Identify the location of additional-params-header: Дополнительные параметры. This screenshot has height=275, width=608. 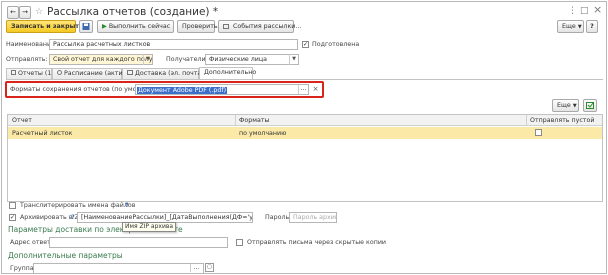
(65, 255).